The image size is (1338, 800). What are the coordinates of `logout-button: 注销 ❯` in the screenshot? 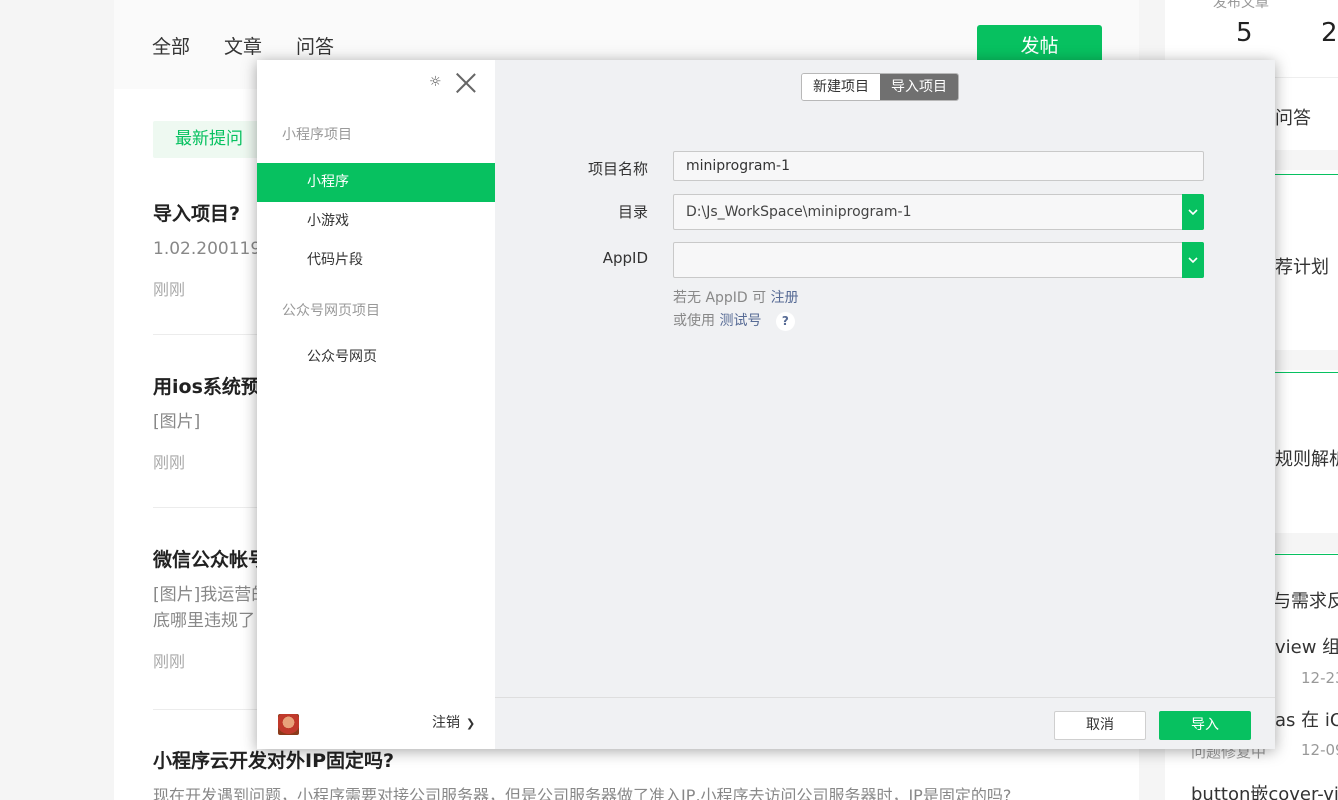 It's located at (453, 722).